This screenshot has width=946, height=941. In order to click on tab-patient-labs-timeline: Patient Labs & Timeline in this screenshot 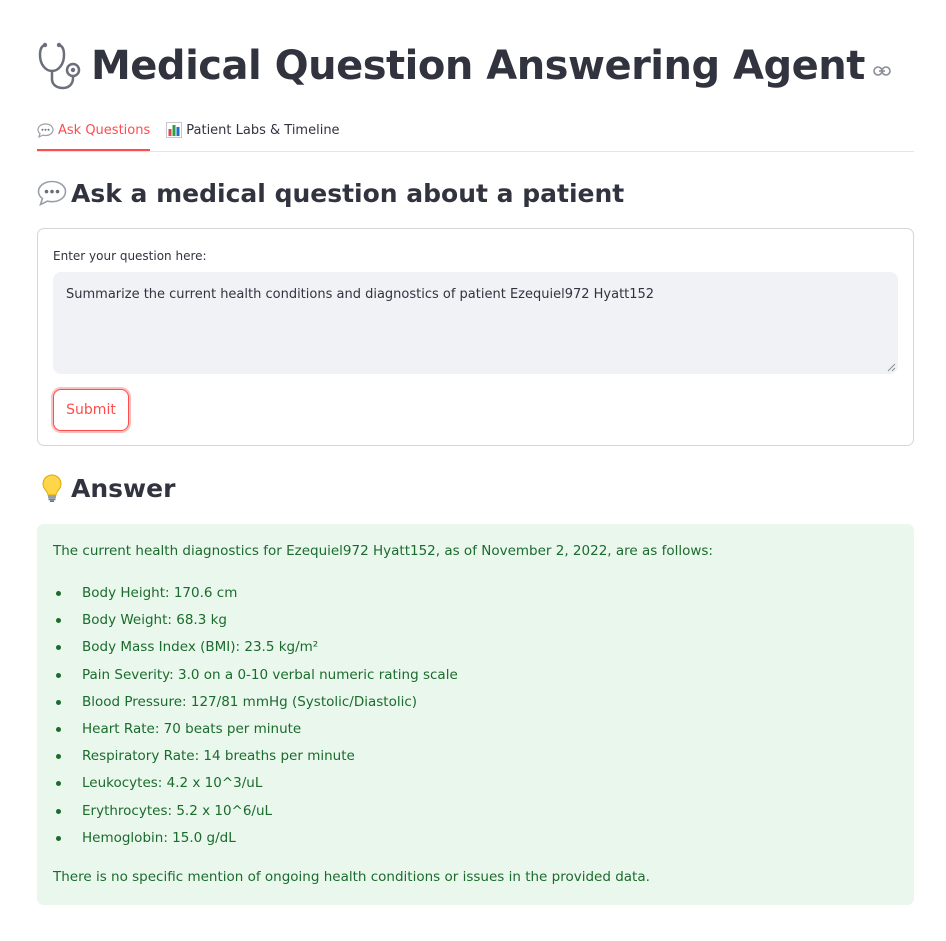, I will do `click(253, 130)`.